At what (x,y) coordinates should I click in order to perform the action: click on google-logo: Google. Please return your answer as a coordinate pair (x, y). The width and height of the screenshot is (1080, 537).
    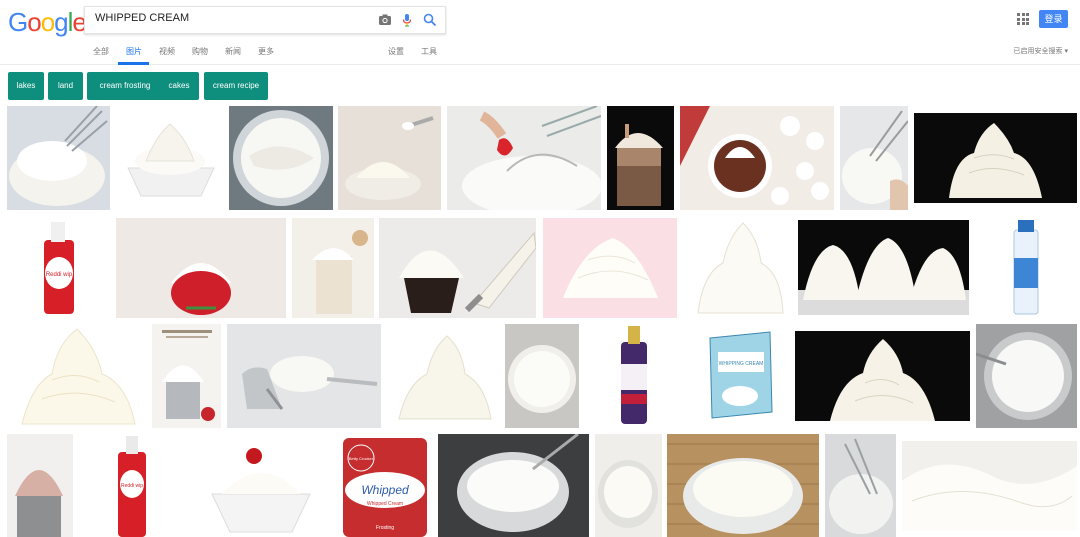
    Looking at the image, I should click on (47, 22).